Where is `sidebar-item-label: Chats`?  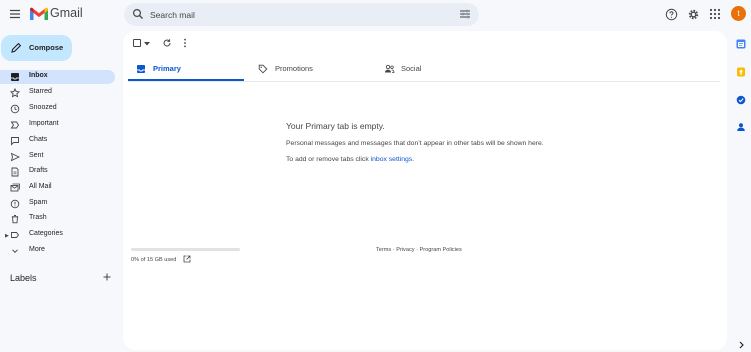
sidebar-item-label: Chats is located at coordinates (38, 139).